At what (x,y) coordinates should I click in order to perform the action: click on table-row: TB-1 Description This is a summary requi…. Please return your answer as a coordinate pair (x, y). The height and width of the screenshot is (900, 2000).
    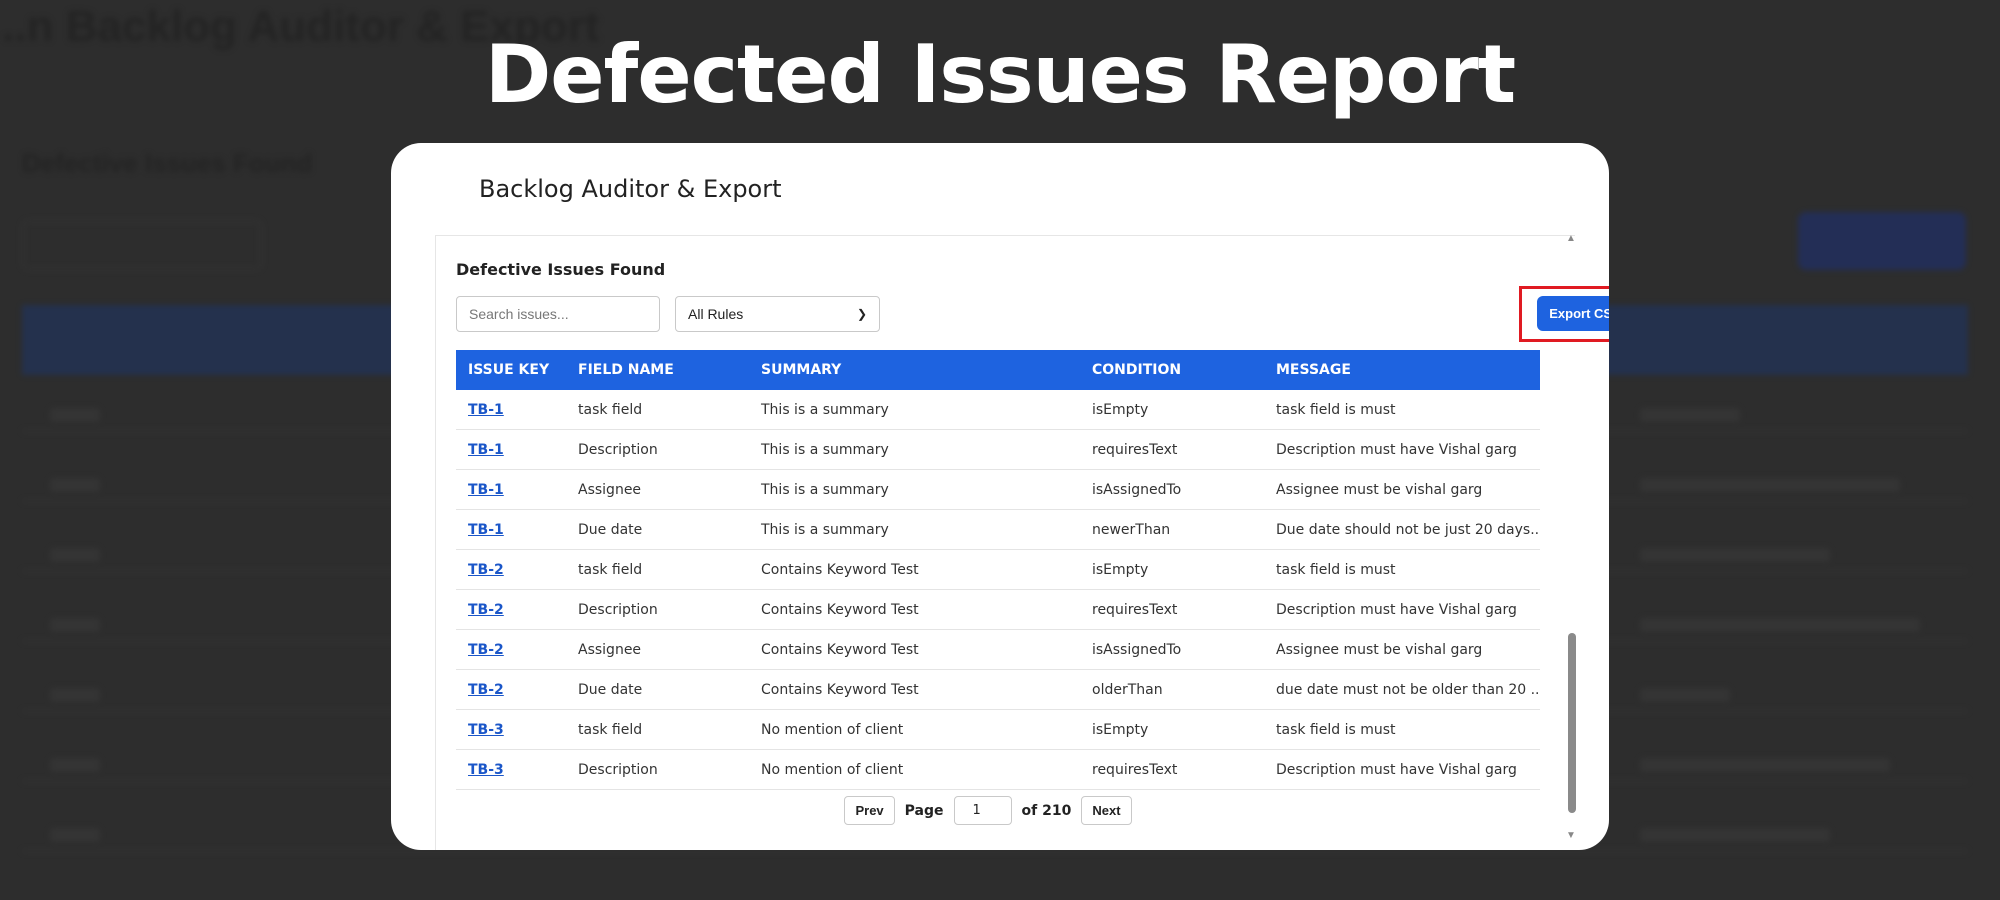
    Looking at the image, I should click on (998, 450).